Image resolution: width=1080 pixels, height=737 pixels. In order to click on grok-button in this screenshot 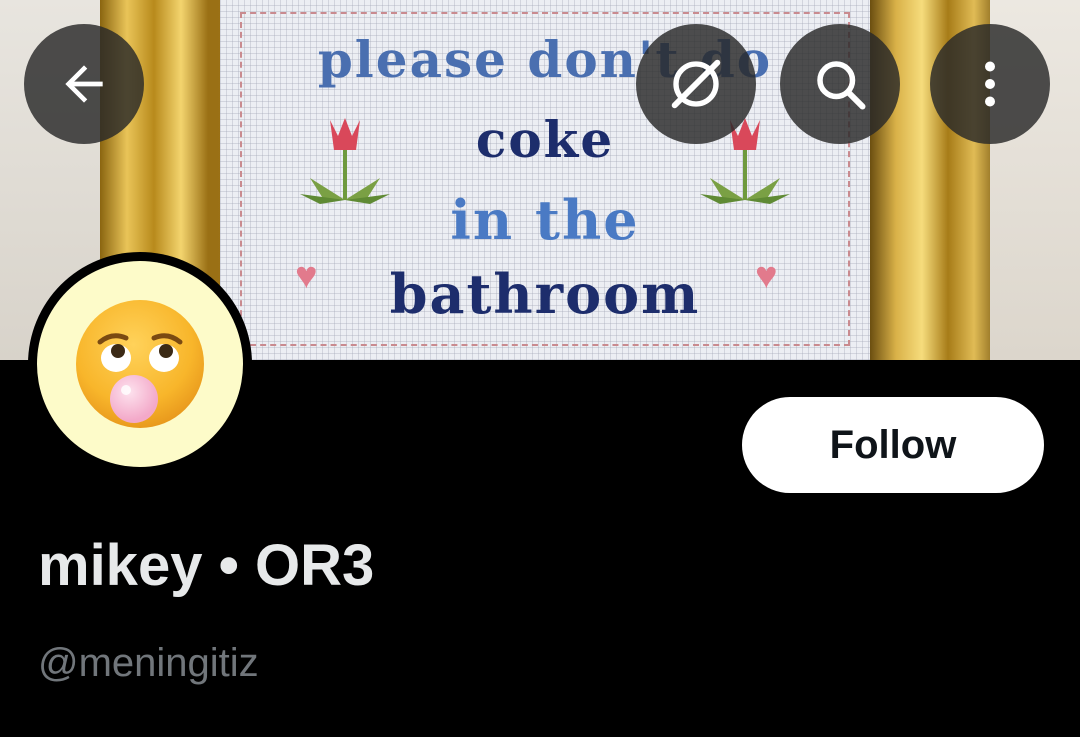, I will do `click(696, 84)`.